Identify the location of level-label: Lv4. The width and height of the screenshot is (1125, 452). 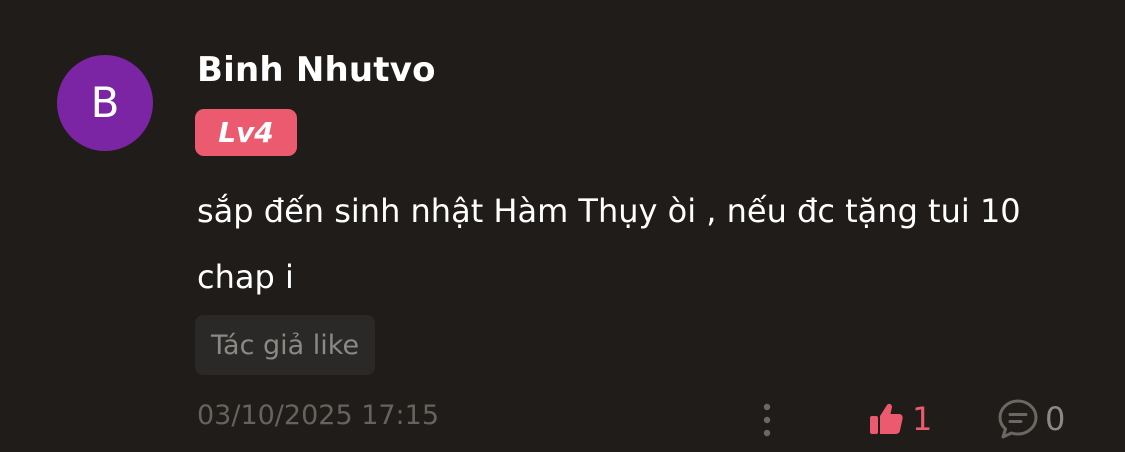
(246, 132).